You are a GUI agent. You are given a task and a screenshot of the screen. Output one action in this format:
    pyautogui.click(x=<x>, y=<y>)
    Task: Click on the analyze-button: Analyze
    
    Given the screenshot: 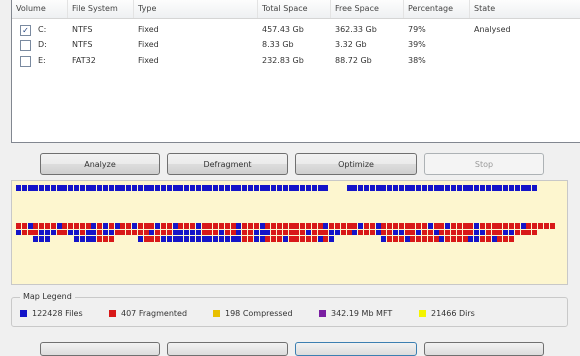 What is the action you would take?
    pyautogui.click(x=100, y=164)
    